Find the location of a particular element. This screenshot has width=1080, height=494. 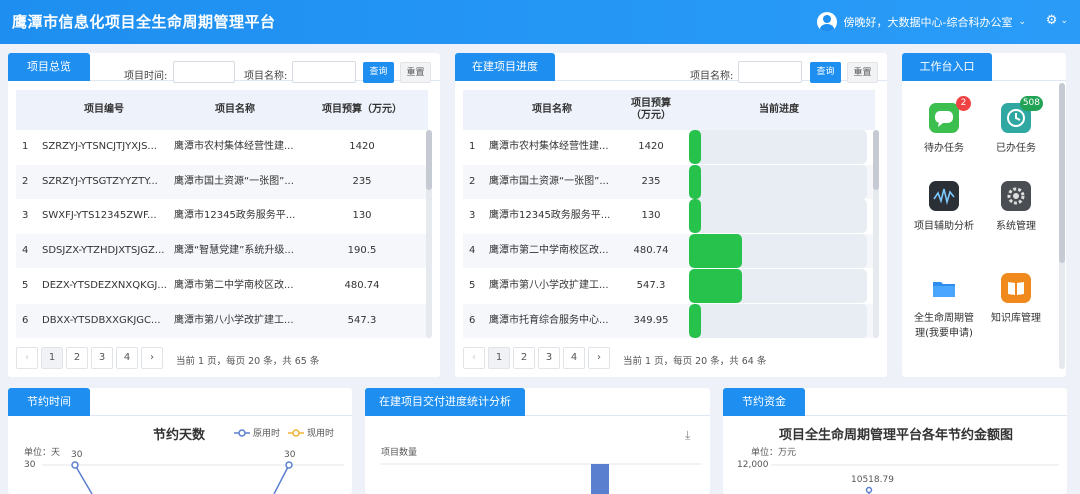

table-row: 1 鹰潭市农村集体经营性建... 1420 is located at coordinates (669, 147).